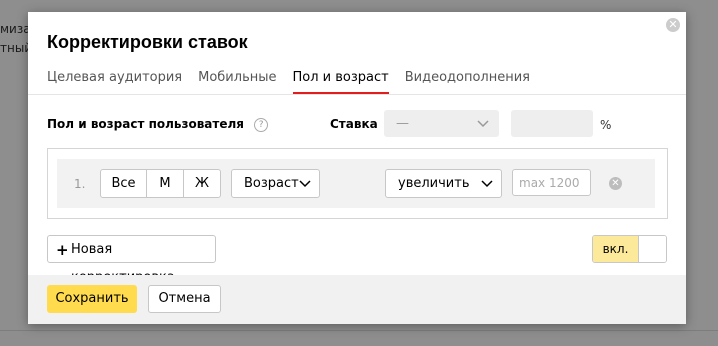 This screenshot has width=718, height=346. What do you see at coordinates (237, 82) in the screenshot?
I see `tab-mobile: Мобильные` at bounding box center [237, 82].